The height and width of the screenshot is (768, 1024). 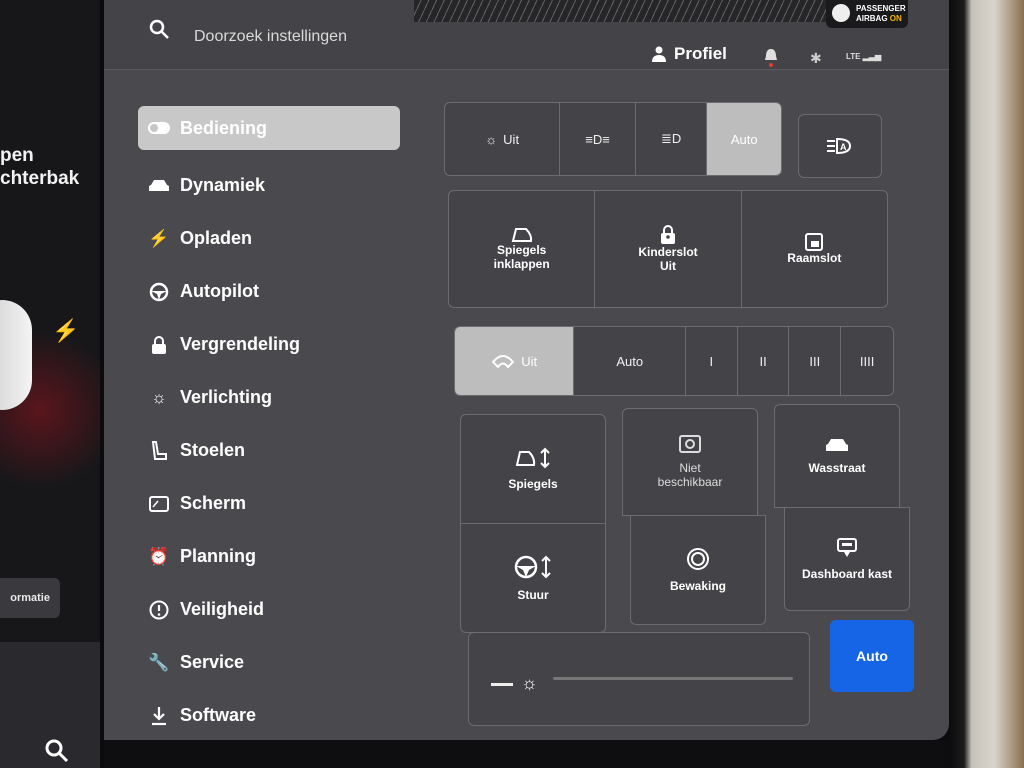 What do you see at coordinates (843, 147) in the screenshot?
I see `svg-text: A` at bounding box center [843, 147].